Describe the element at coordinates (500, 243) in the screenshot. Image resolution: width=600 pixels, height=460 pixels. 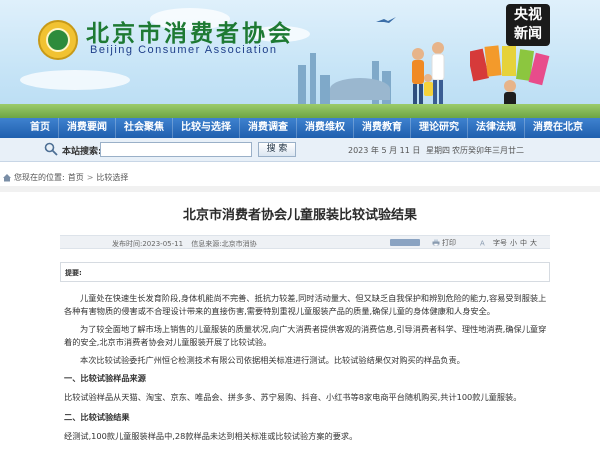
I see `font-size-label: 字号` at that location.